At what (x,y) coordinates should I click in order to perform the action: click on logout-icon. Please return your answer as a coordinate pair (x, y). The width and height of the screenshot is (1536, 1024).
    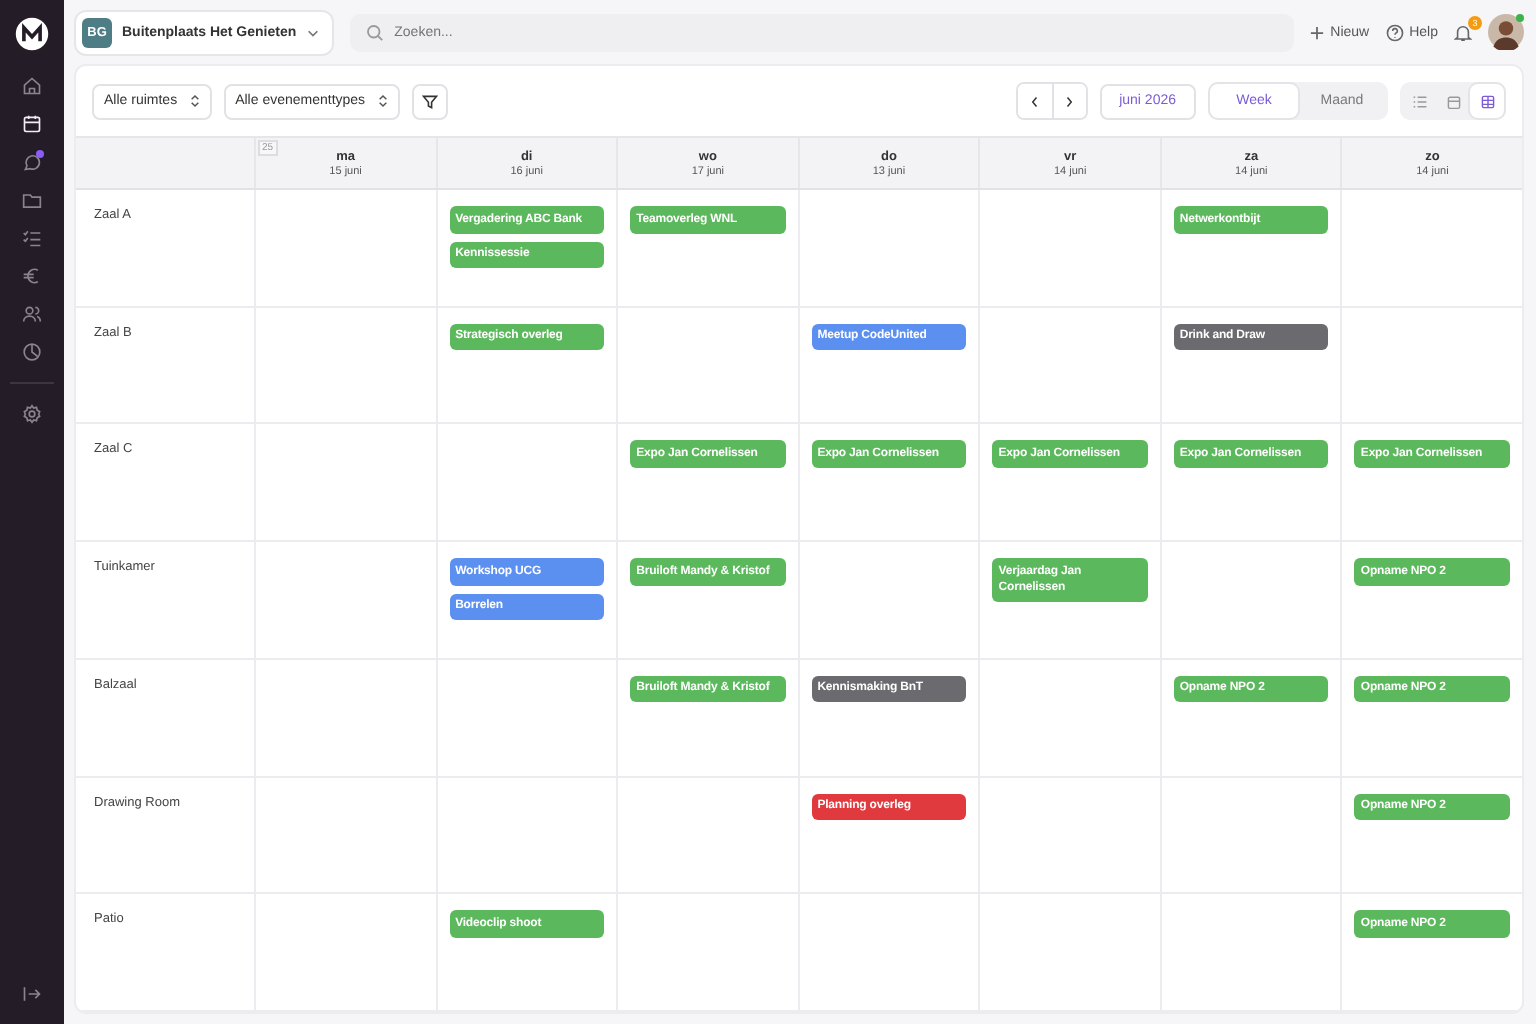
    Looking at the image, I should click on (32, 994).